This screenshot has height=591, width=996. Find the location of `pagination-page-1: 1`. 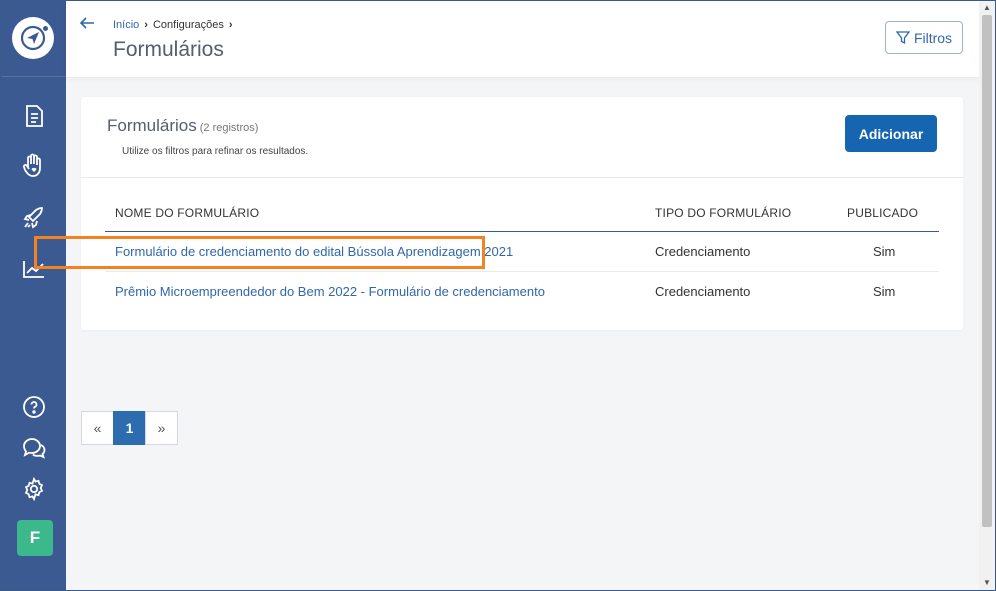

pagination-page-1: 1 is located at coordinates (129, 428).